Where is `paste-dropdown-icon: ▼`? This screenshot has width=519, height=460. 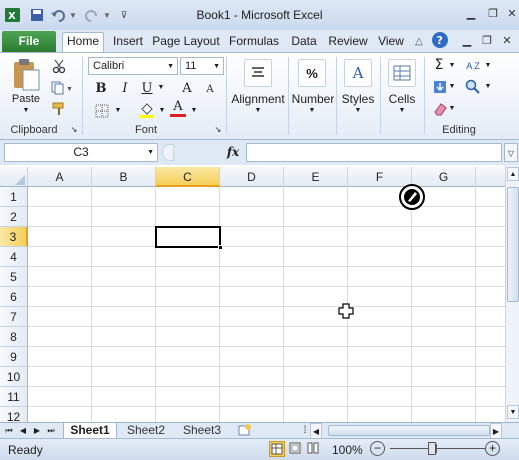
paste-dropdown-icon: ▼ is located at coordinates (26, 110).